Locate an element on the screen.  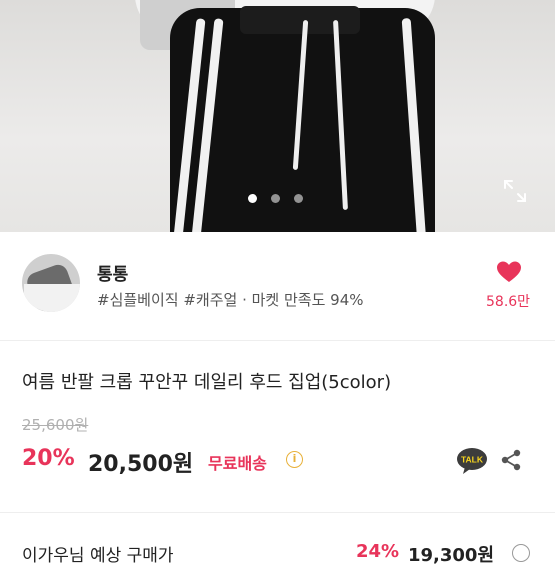
expected-price-label: 이가우님 예상 구매가 is located at coordinates (98, 556).